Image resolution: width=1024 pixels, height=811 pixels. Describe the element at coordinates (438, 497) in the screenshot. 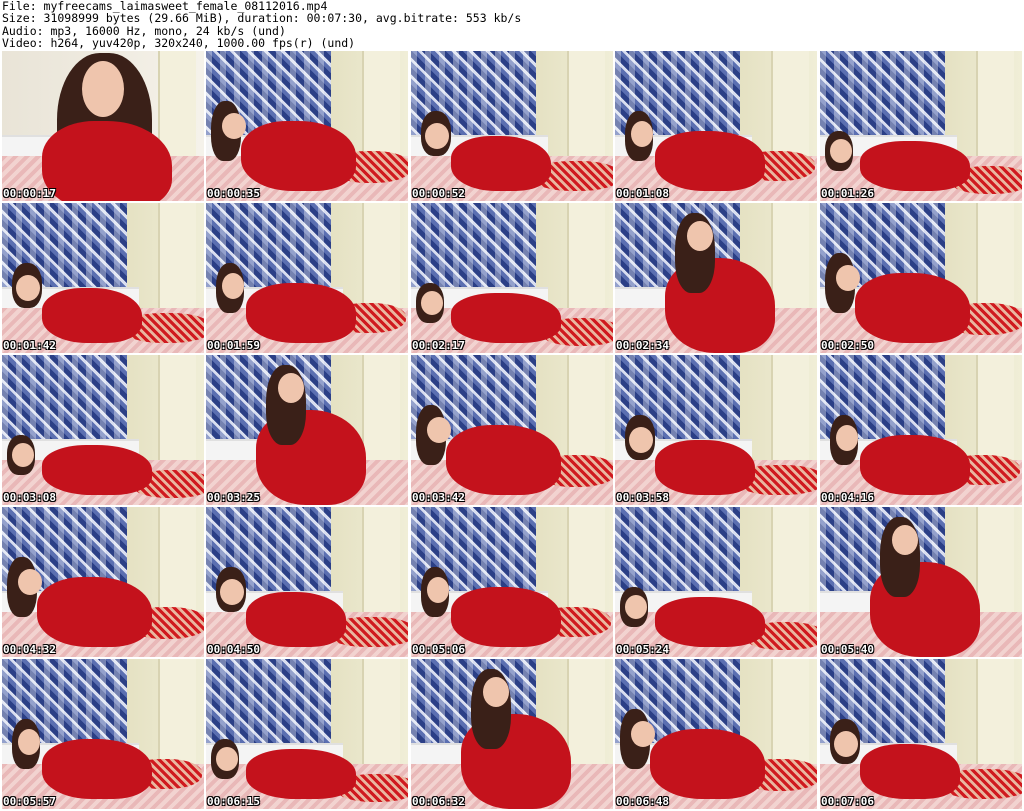

I see `thumbnail-timestamp: 00:03:42` at that location.